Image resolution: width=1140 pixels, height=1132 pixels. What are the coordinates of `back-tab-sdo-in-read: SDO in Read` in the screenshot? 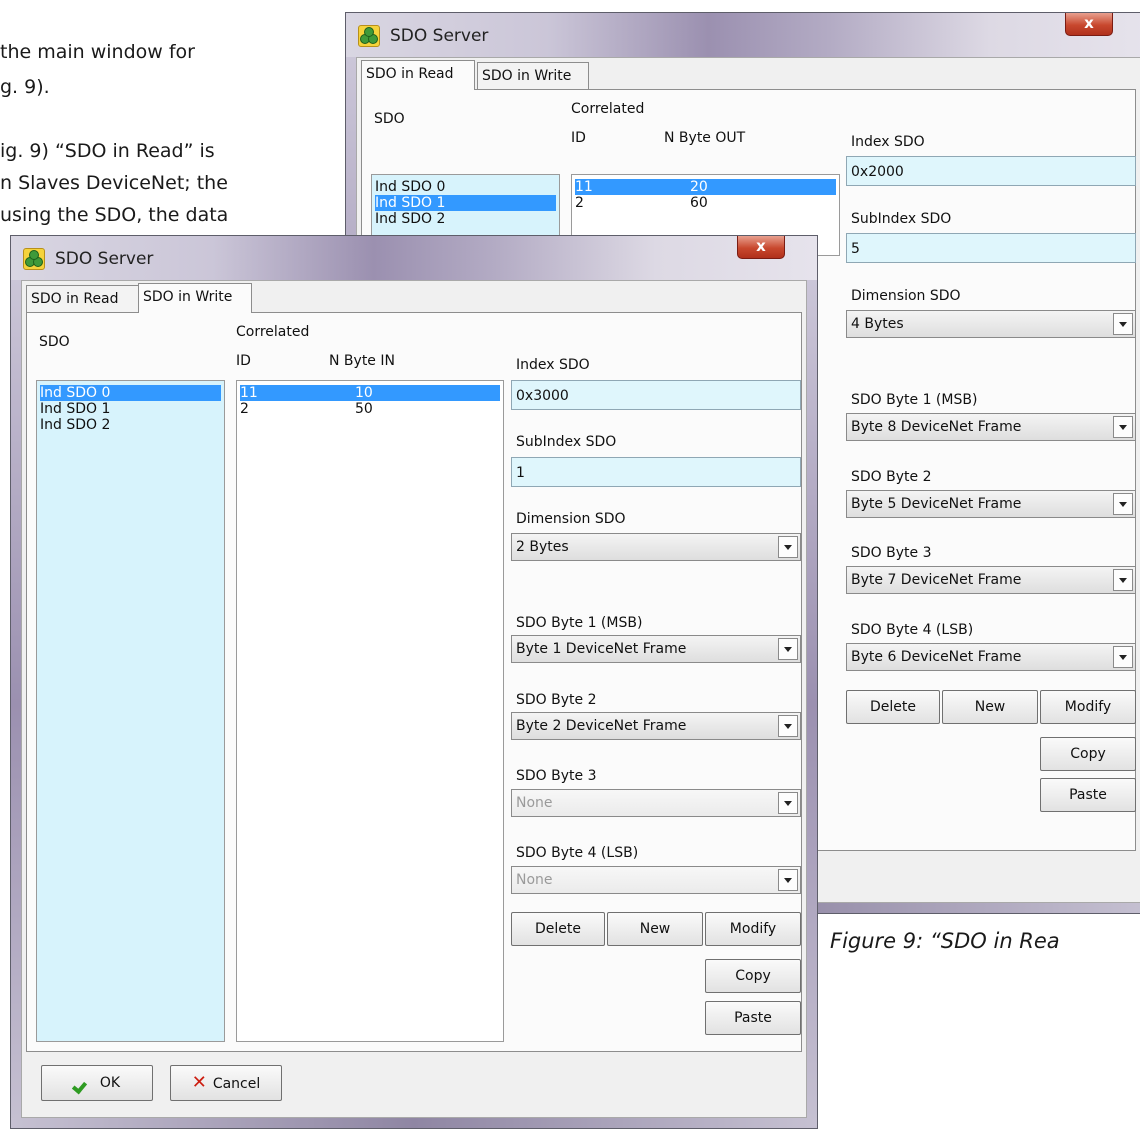 It's located at (418, 75).